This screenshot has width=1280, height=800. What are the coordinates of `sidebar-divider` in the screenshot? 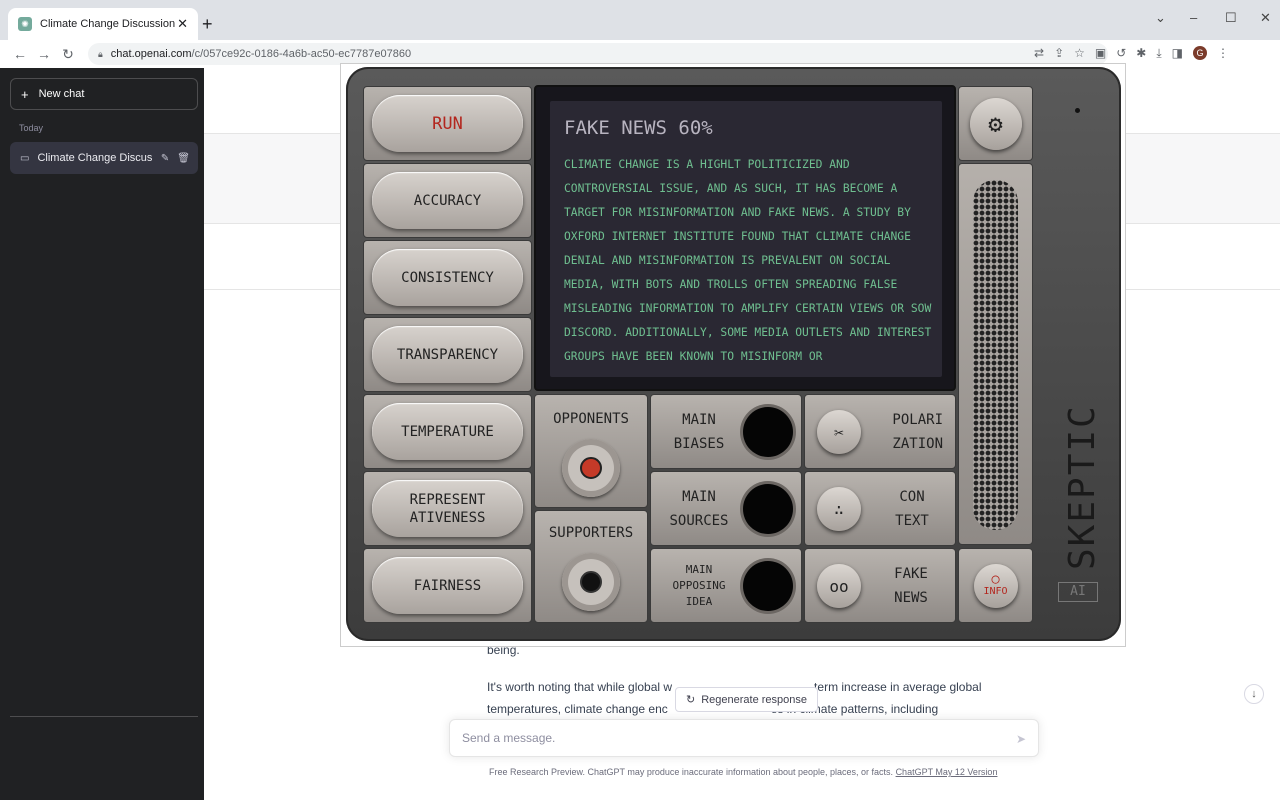 It's located at (104, 716).